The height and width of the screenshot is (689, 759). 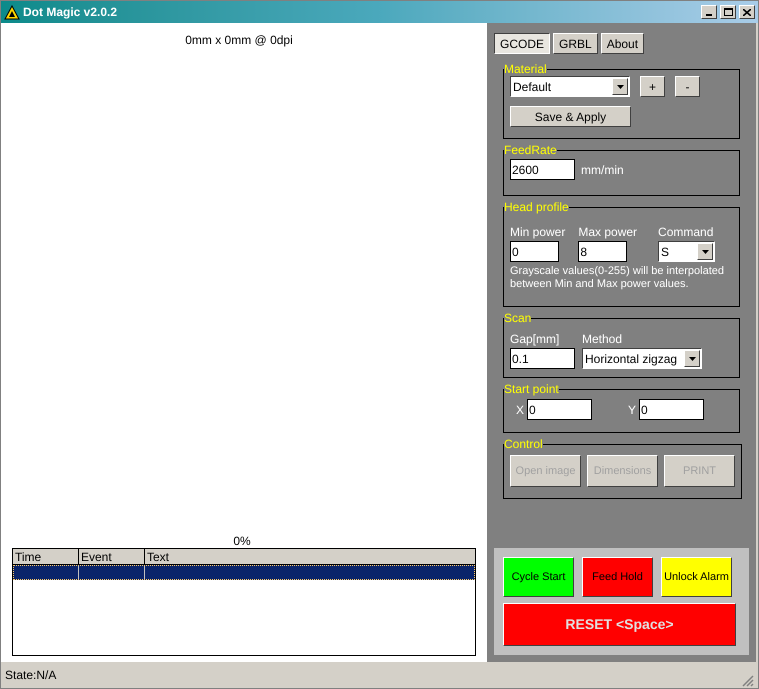 I want to click on machine-button: Feed Hold, so click(x=617, y=577).